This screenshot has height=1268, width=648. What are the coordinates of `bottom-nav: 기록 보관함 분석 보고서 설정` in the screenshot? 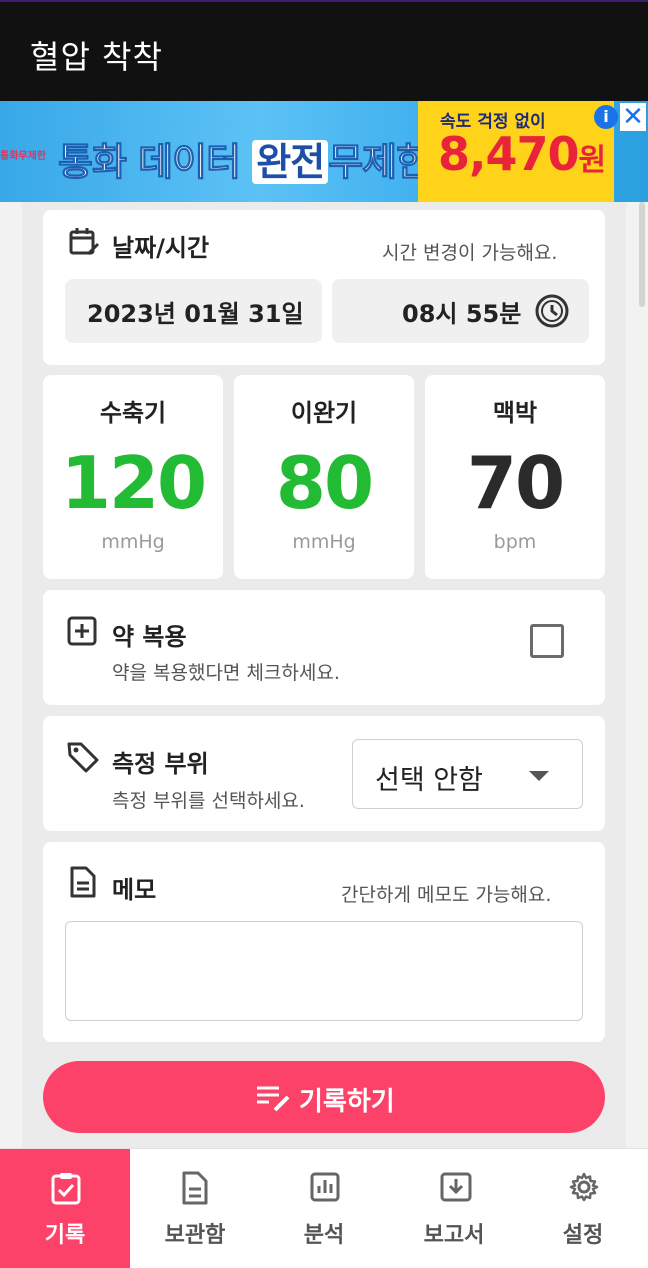 It's located at (324, 1208).